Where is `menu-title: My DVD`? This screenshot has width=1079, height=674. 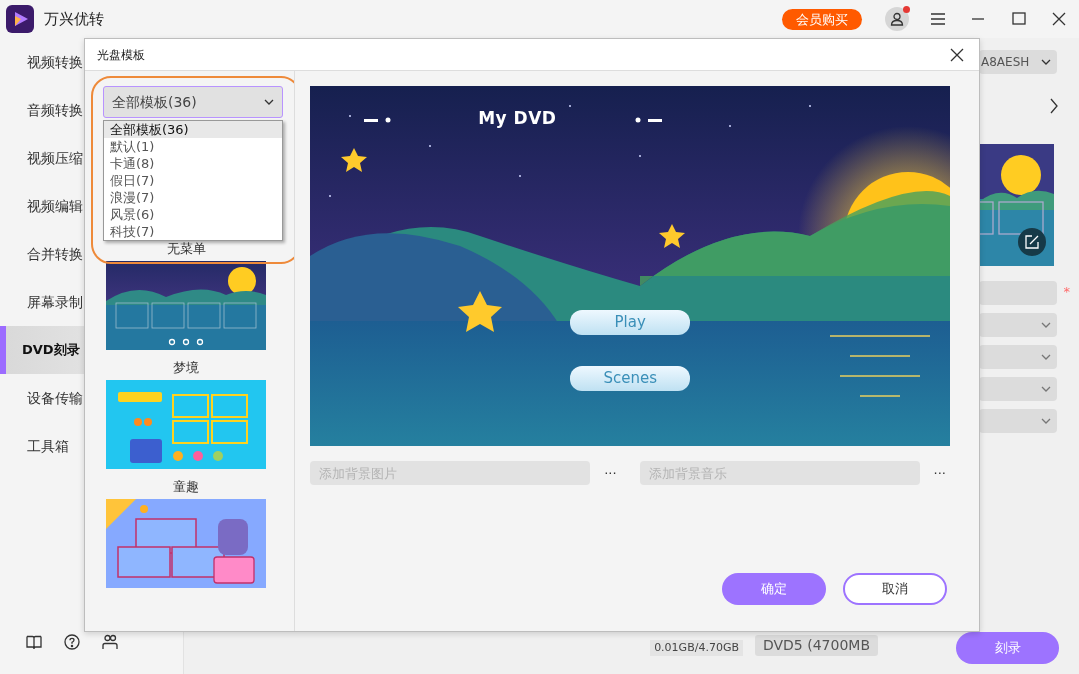 menu-title: My DVD is located at coordinates (517, 118).